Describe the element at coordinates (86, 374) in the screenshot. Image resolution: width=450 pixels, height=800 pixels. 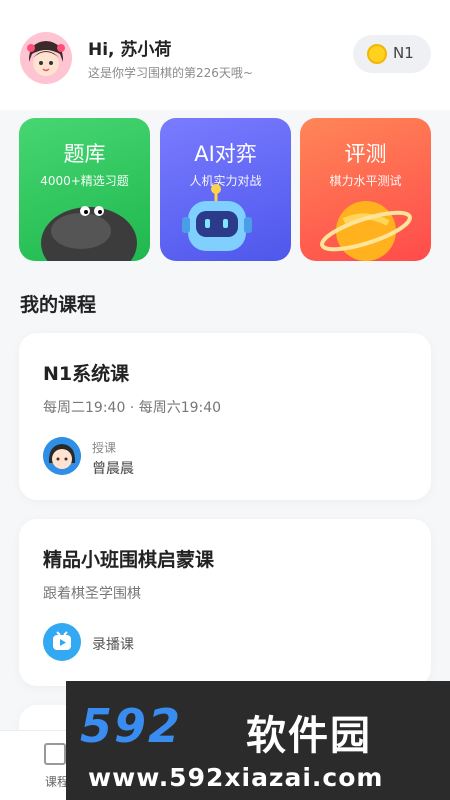
I see `course-title: N1系统课` at that location.